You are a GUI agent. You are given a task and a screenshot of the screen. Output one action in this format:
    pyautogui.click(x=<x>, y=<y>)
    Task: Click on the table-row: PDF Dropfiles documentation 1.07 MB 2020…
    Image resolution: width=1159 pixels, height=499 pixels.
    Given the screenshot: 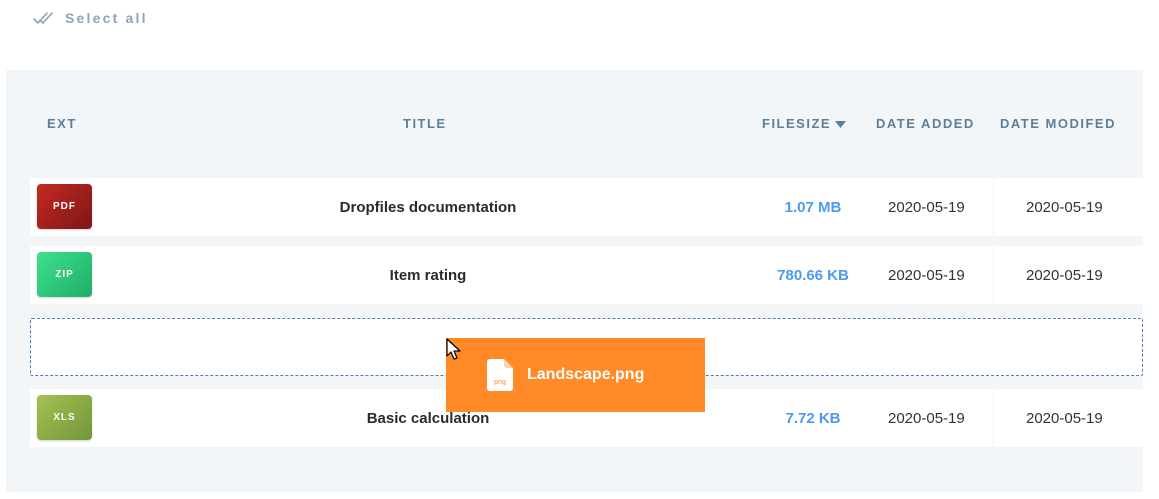 What is the action you would take?
    pyautogui.click(x=586, y=207)
    